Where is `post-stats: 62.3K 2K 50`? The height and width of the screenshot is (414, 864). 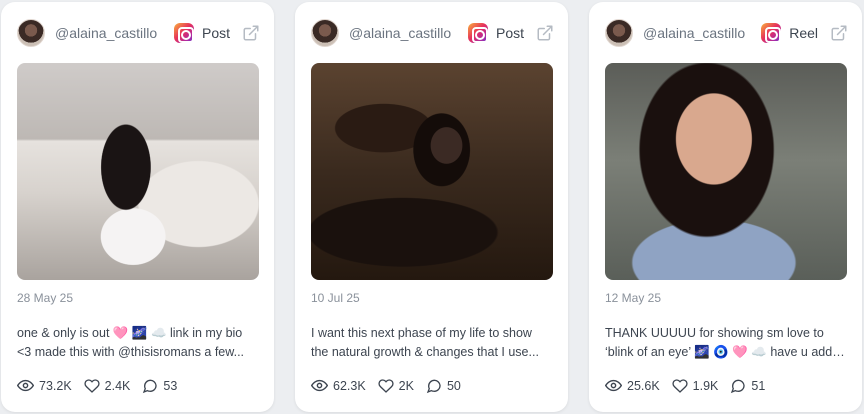
post-stats: 62.3K 2K 50 is located at coordinates (392, 385).